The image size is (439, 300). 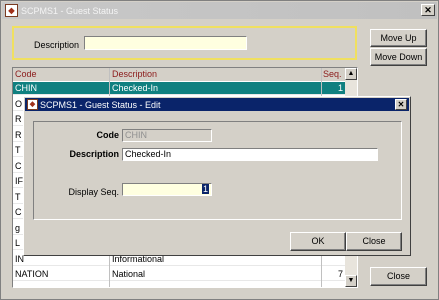 What do you see at coordinates (340, 88) in the screenshot?
I see `cell-seq: 1` at bounding box center [340, 88].